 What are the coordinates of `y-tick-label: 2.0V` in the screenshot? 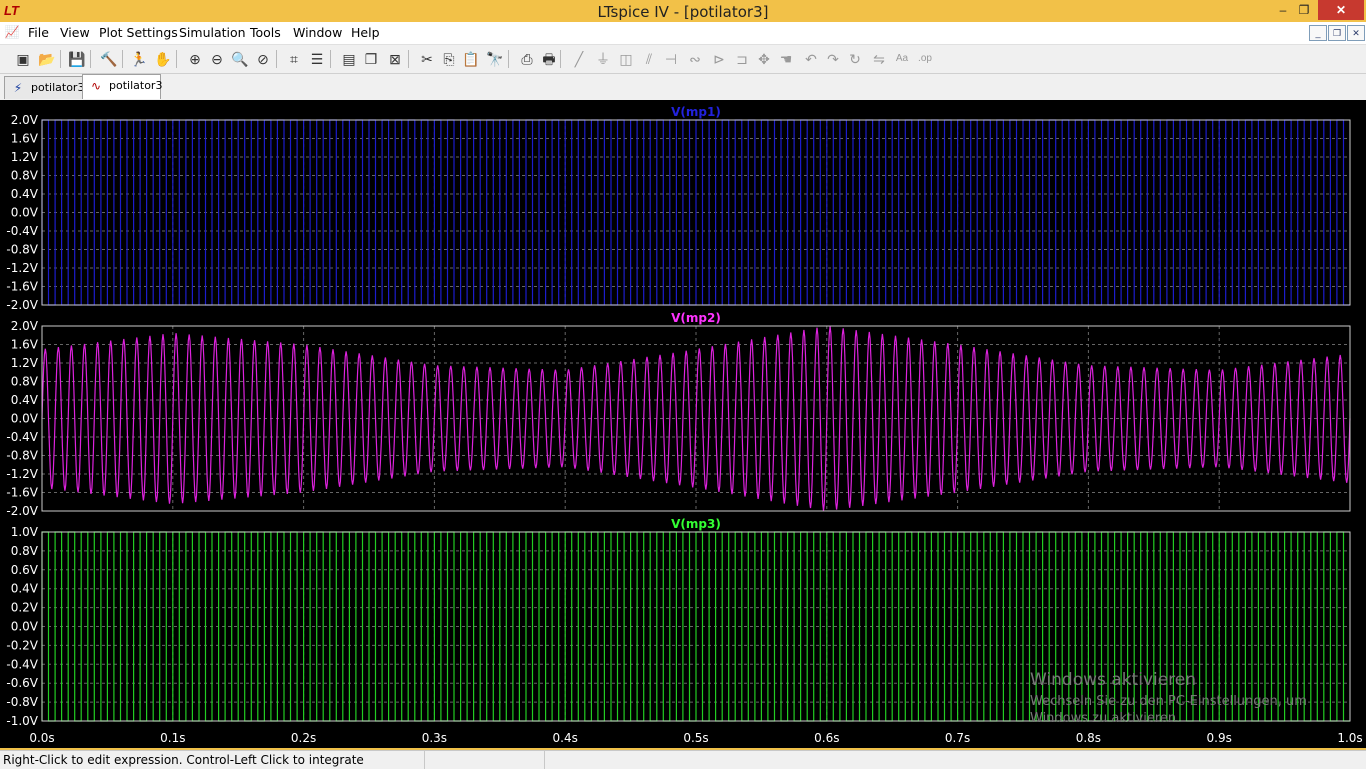 It's located at (25, 120).